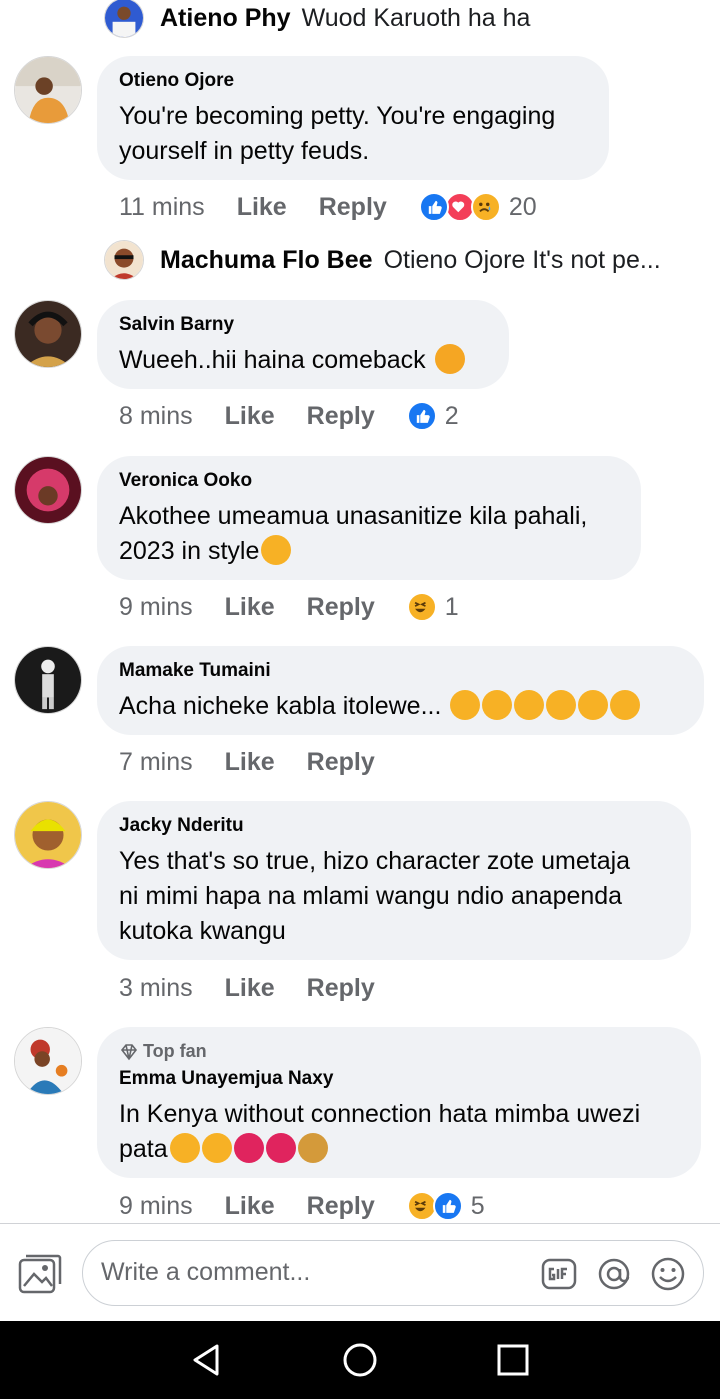 The height and width of the screenshot is (1399, 720). I want to click on sad-reaction-icon, so click(485, 207).